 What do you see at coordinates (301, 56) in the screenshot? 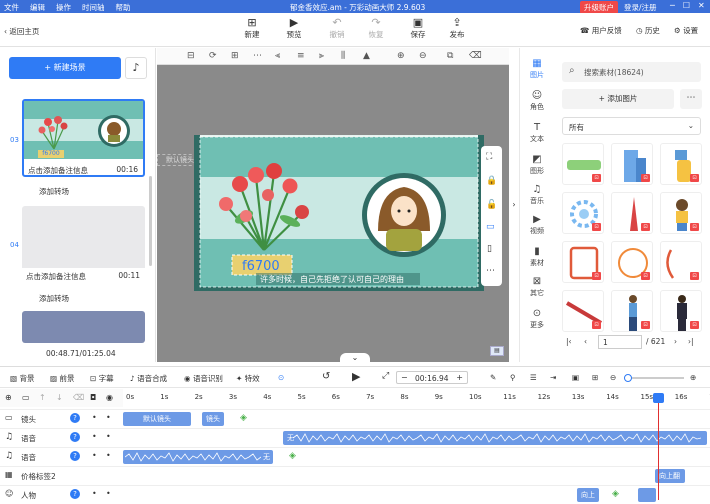
I see `align-center-icon: ≡` at bounding box center [301, 56].